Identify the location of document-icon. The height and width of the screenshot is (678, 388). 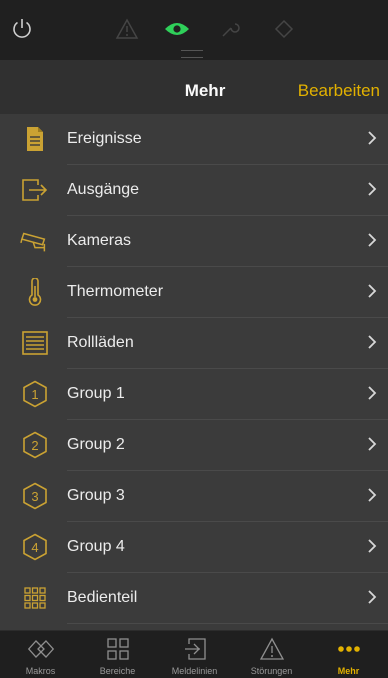
(35, 139).